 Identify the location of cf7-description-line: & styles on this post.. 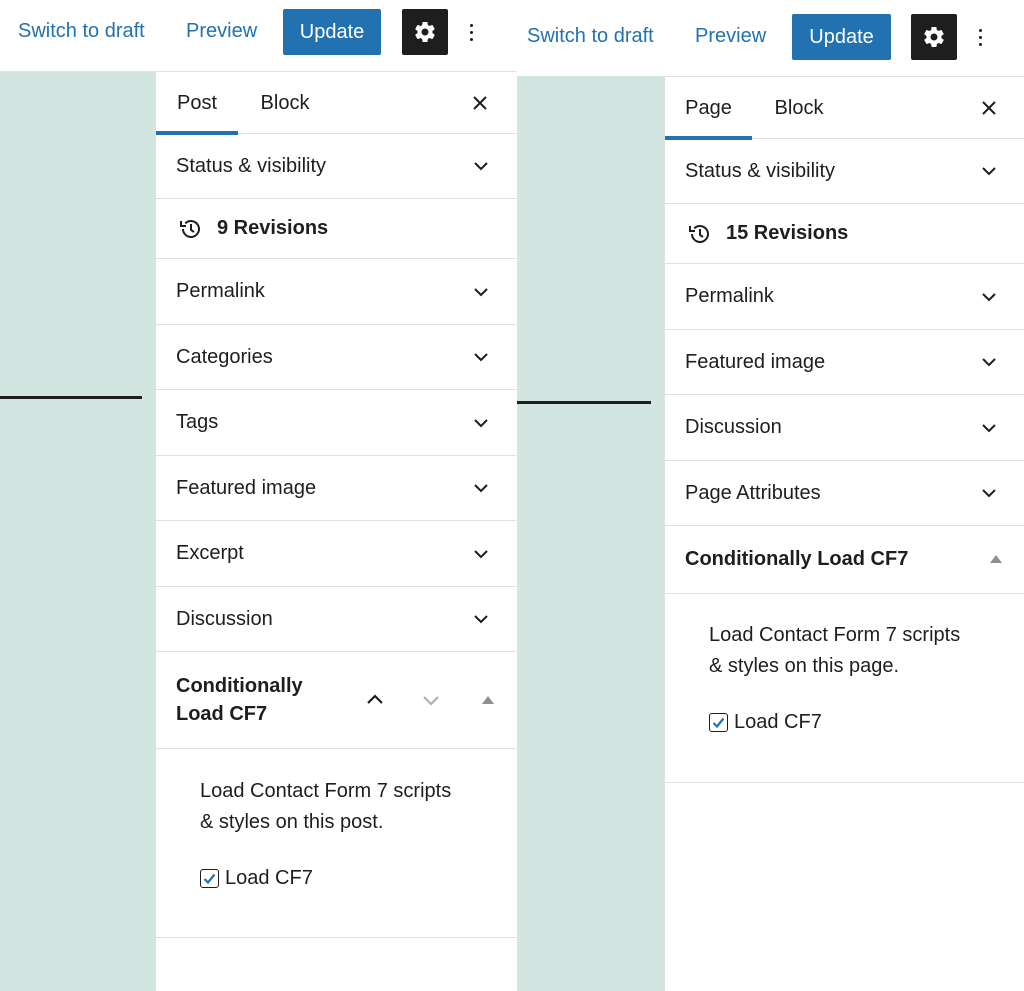
(292, 822).